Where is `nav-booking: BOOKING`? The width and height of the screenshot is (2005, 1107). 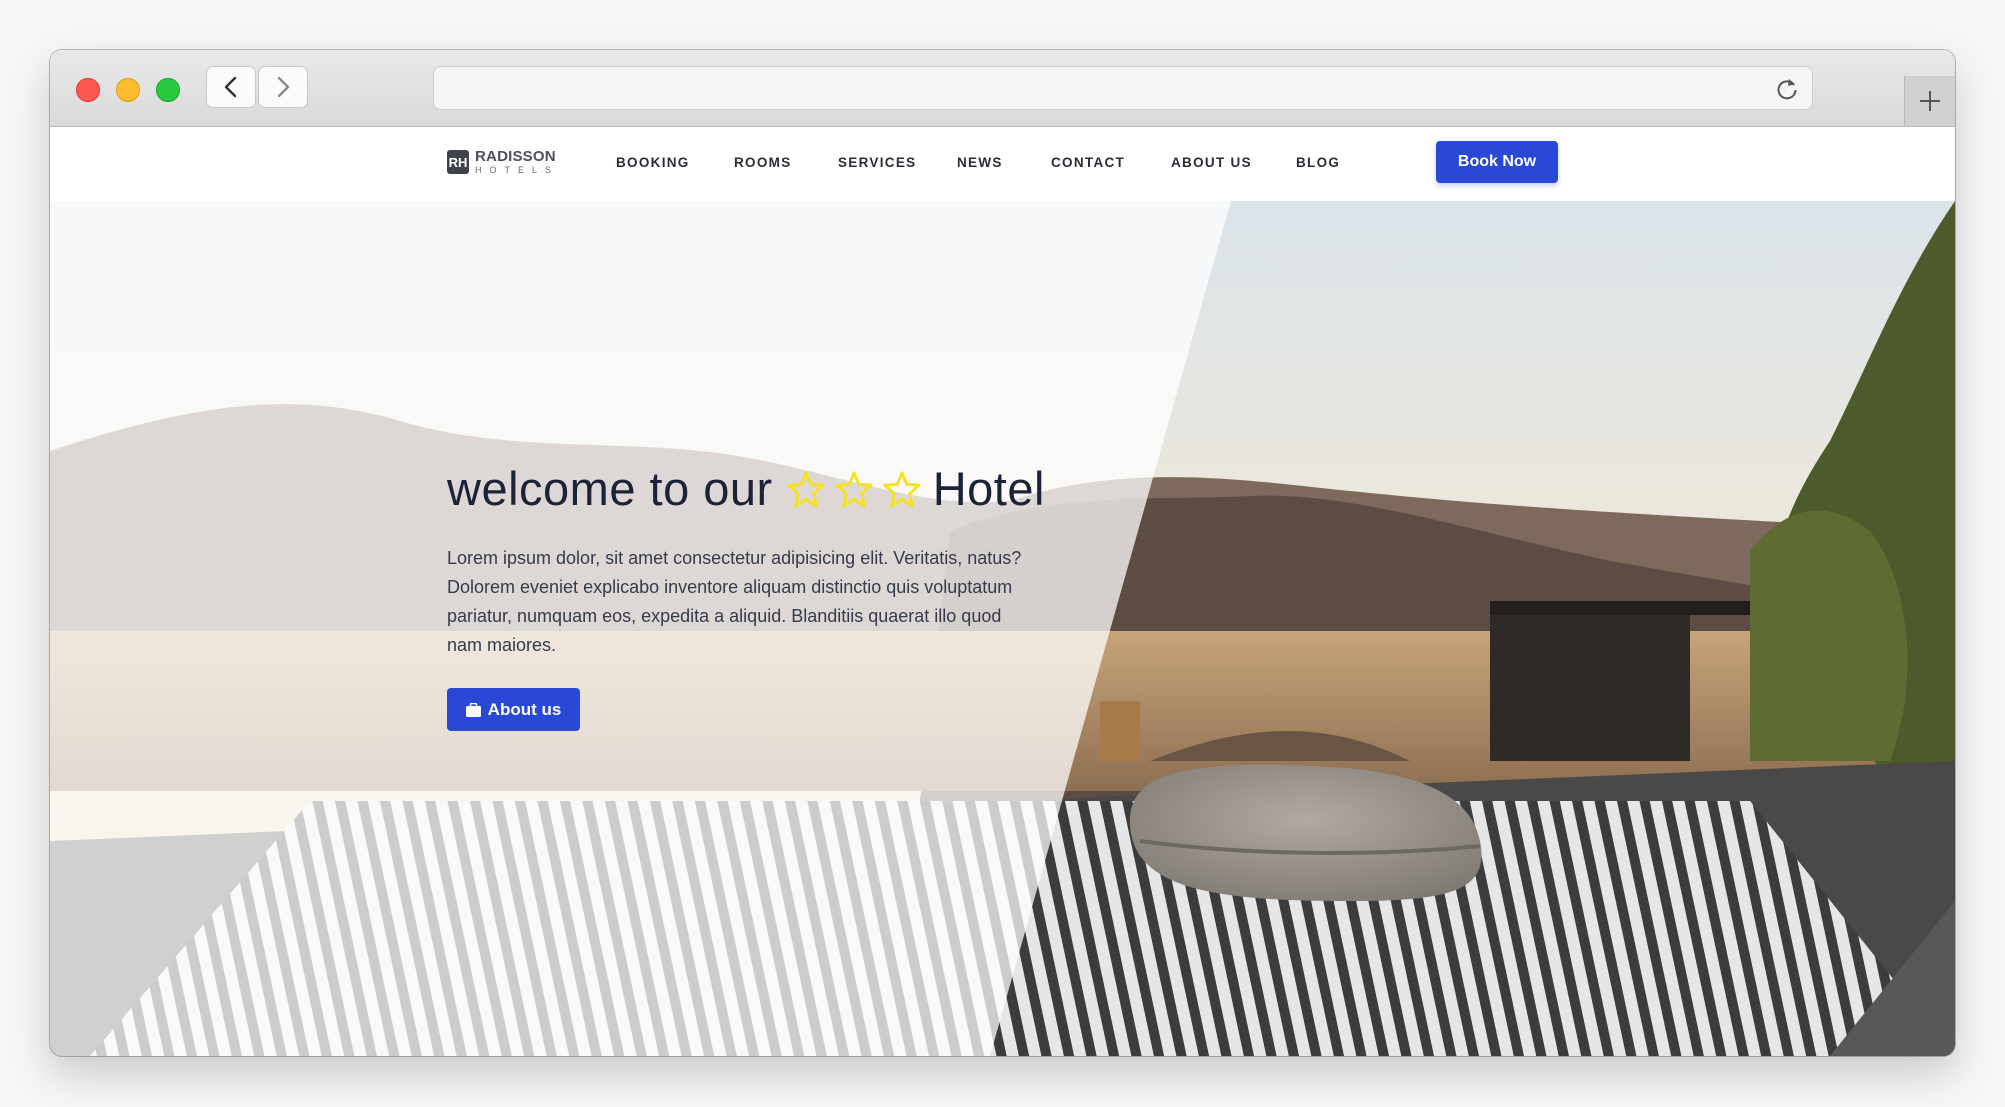 nav-booking: BOOKING is located at coordinates (653, 162).